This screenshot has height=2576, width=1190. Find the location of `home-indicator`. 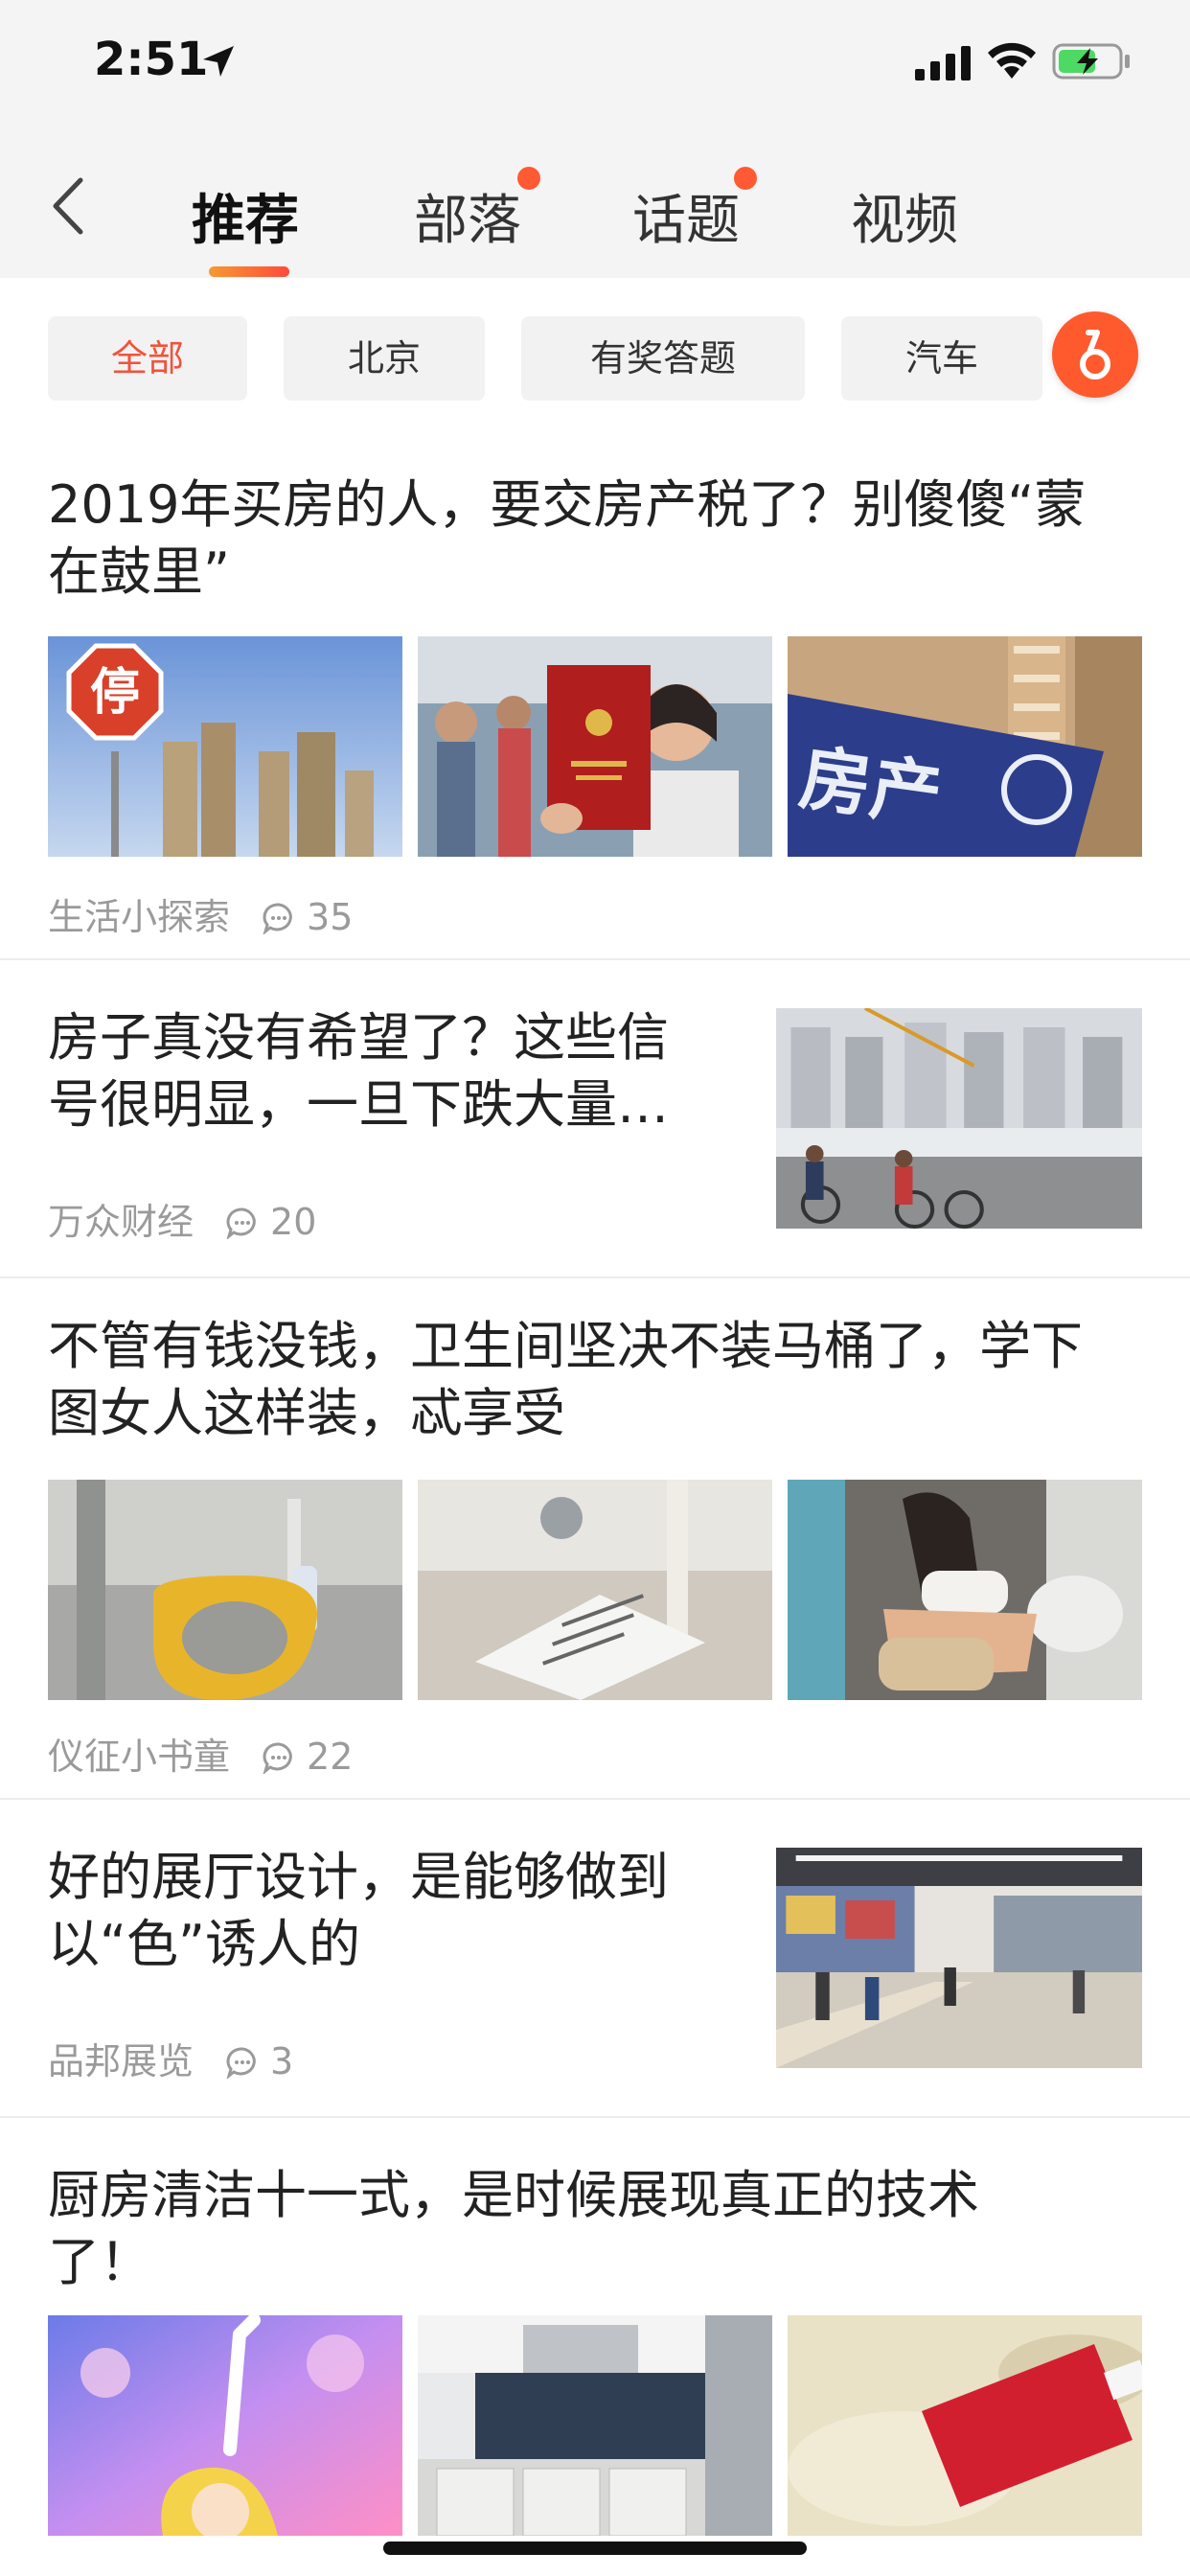

home-indicator is located at coordinates (595, 2548).